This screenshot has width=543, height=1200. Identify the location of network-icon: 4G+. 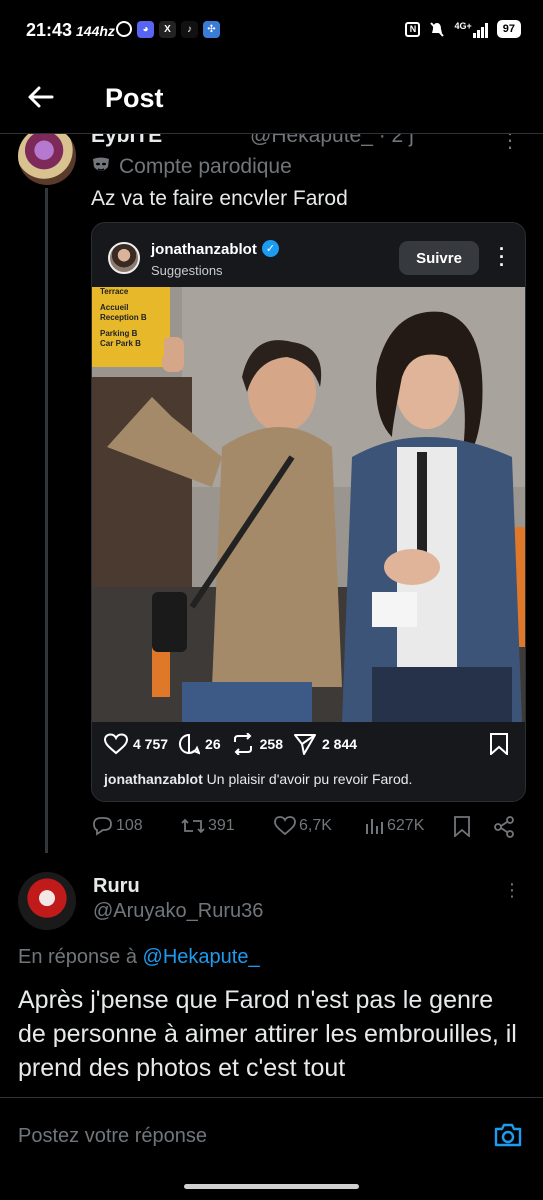
(471, 29).